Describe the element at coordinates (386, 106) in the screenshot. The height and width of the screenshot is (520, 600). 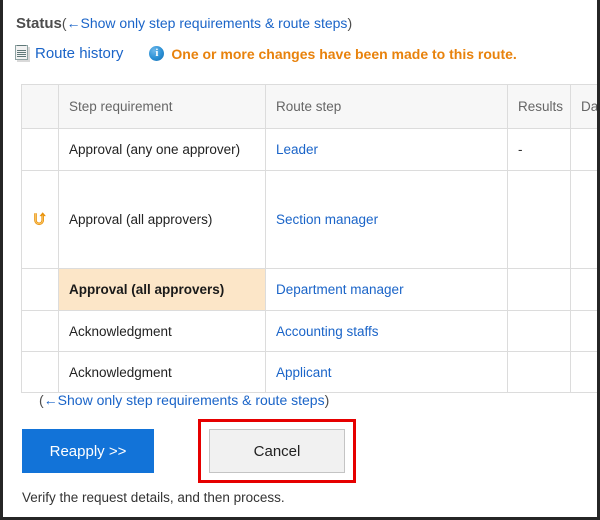
I see `column-header-route-step: Route step` at that location.